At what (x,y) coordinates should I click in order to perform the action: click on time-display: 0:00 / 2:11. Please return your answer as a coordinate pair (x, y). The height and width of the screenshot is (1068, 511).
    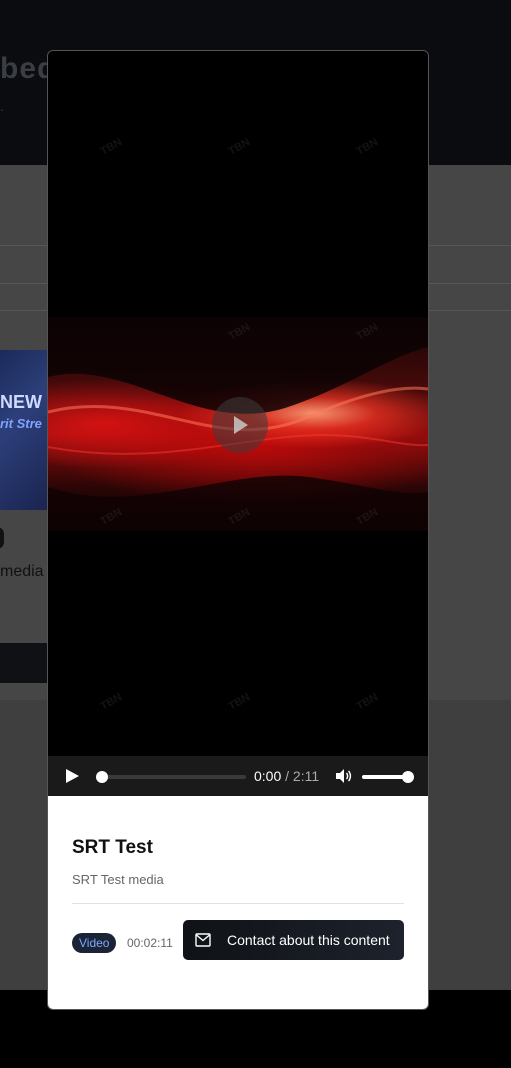
    Looking at the image, I should click on (286, 776).